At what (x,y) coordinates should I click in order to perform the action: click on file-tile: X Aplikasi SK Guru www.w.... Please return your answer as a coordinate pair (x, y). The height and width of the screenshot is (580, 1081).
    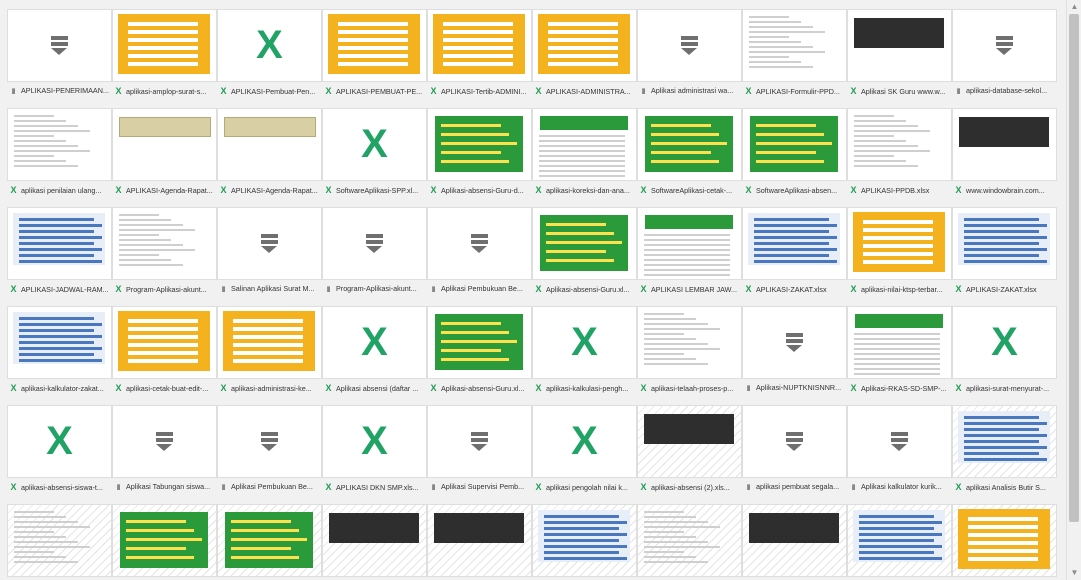
    Looking at the image, I should click on (899, 58).